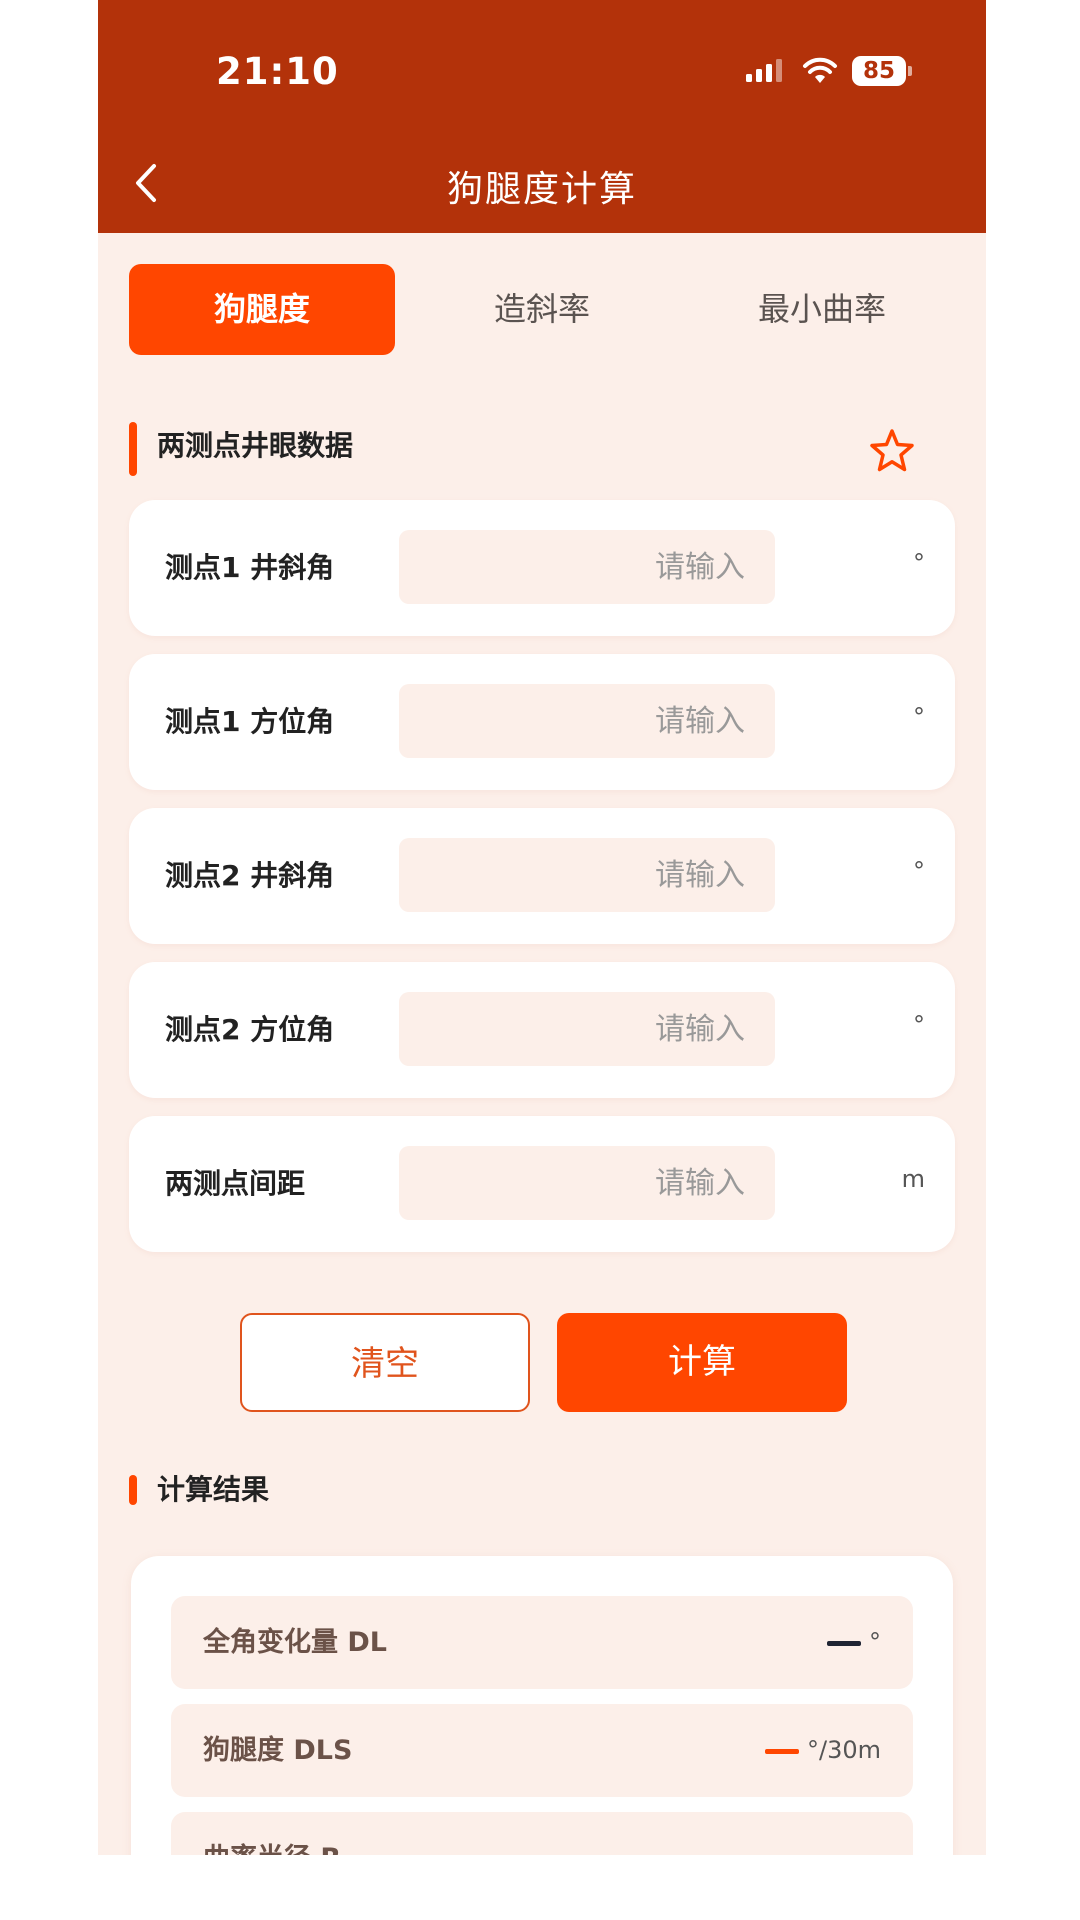  I want to click on result-section-title: 计算结果, so click(199, 1490).